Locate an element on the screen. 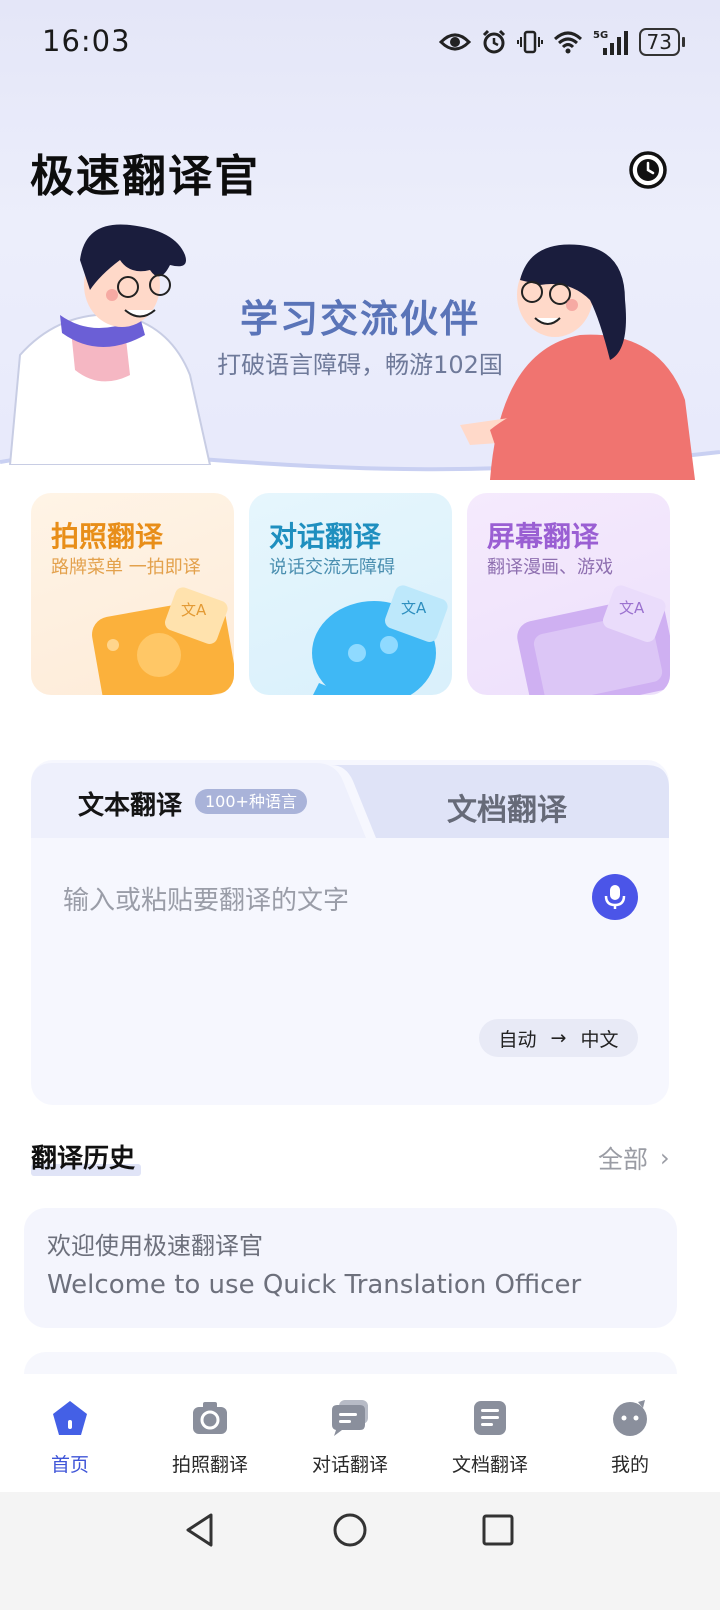 The image size is (720, 1610). wifi-icon is located at coordinates (567, 42).